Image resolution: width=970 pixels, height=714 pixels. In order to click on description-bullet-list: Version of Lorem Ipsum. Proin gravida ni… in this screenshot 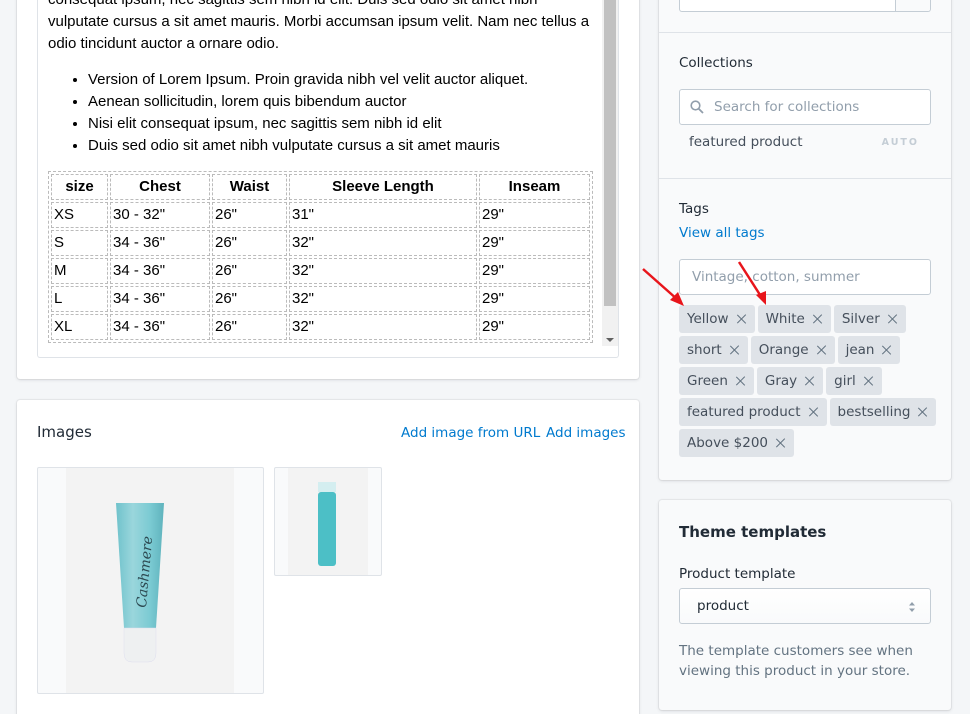, I will do `click(340, 113)`.